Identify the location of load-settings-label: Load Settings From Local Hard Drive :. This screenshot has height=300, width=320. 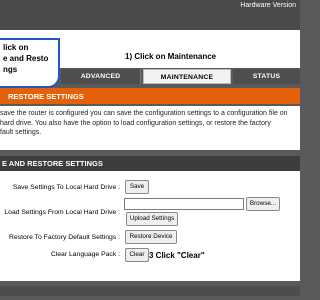
(62, 212).